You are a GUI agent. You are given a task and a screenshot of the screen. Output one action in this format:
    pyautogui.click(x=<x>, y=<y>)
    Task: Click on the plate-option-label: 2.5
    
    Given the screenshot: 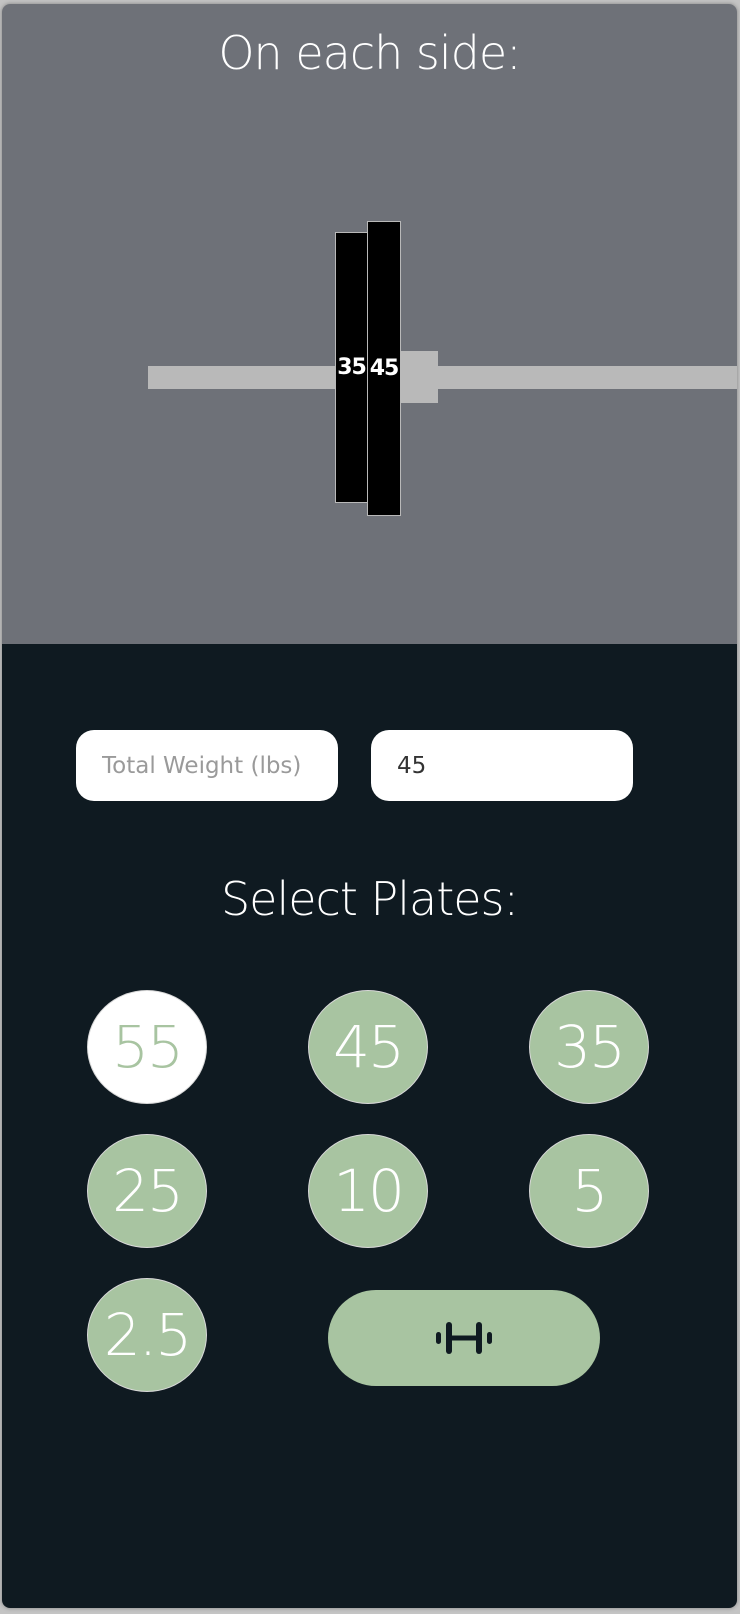 What is the action you would take?
    pyautogui.click(x=147, y=1335)
    